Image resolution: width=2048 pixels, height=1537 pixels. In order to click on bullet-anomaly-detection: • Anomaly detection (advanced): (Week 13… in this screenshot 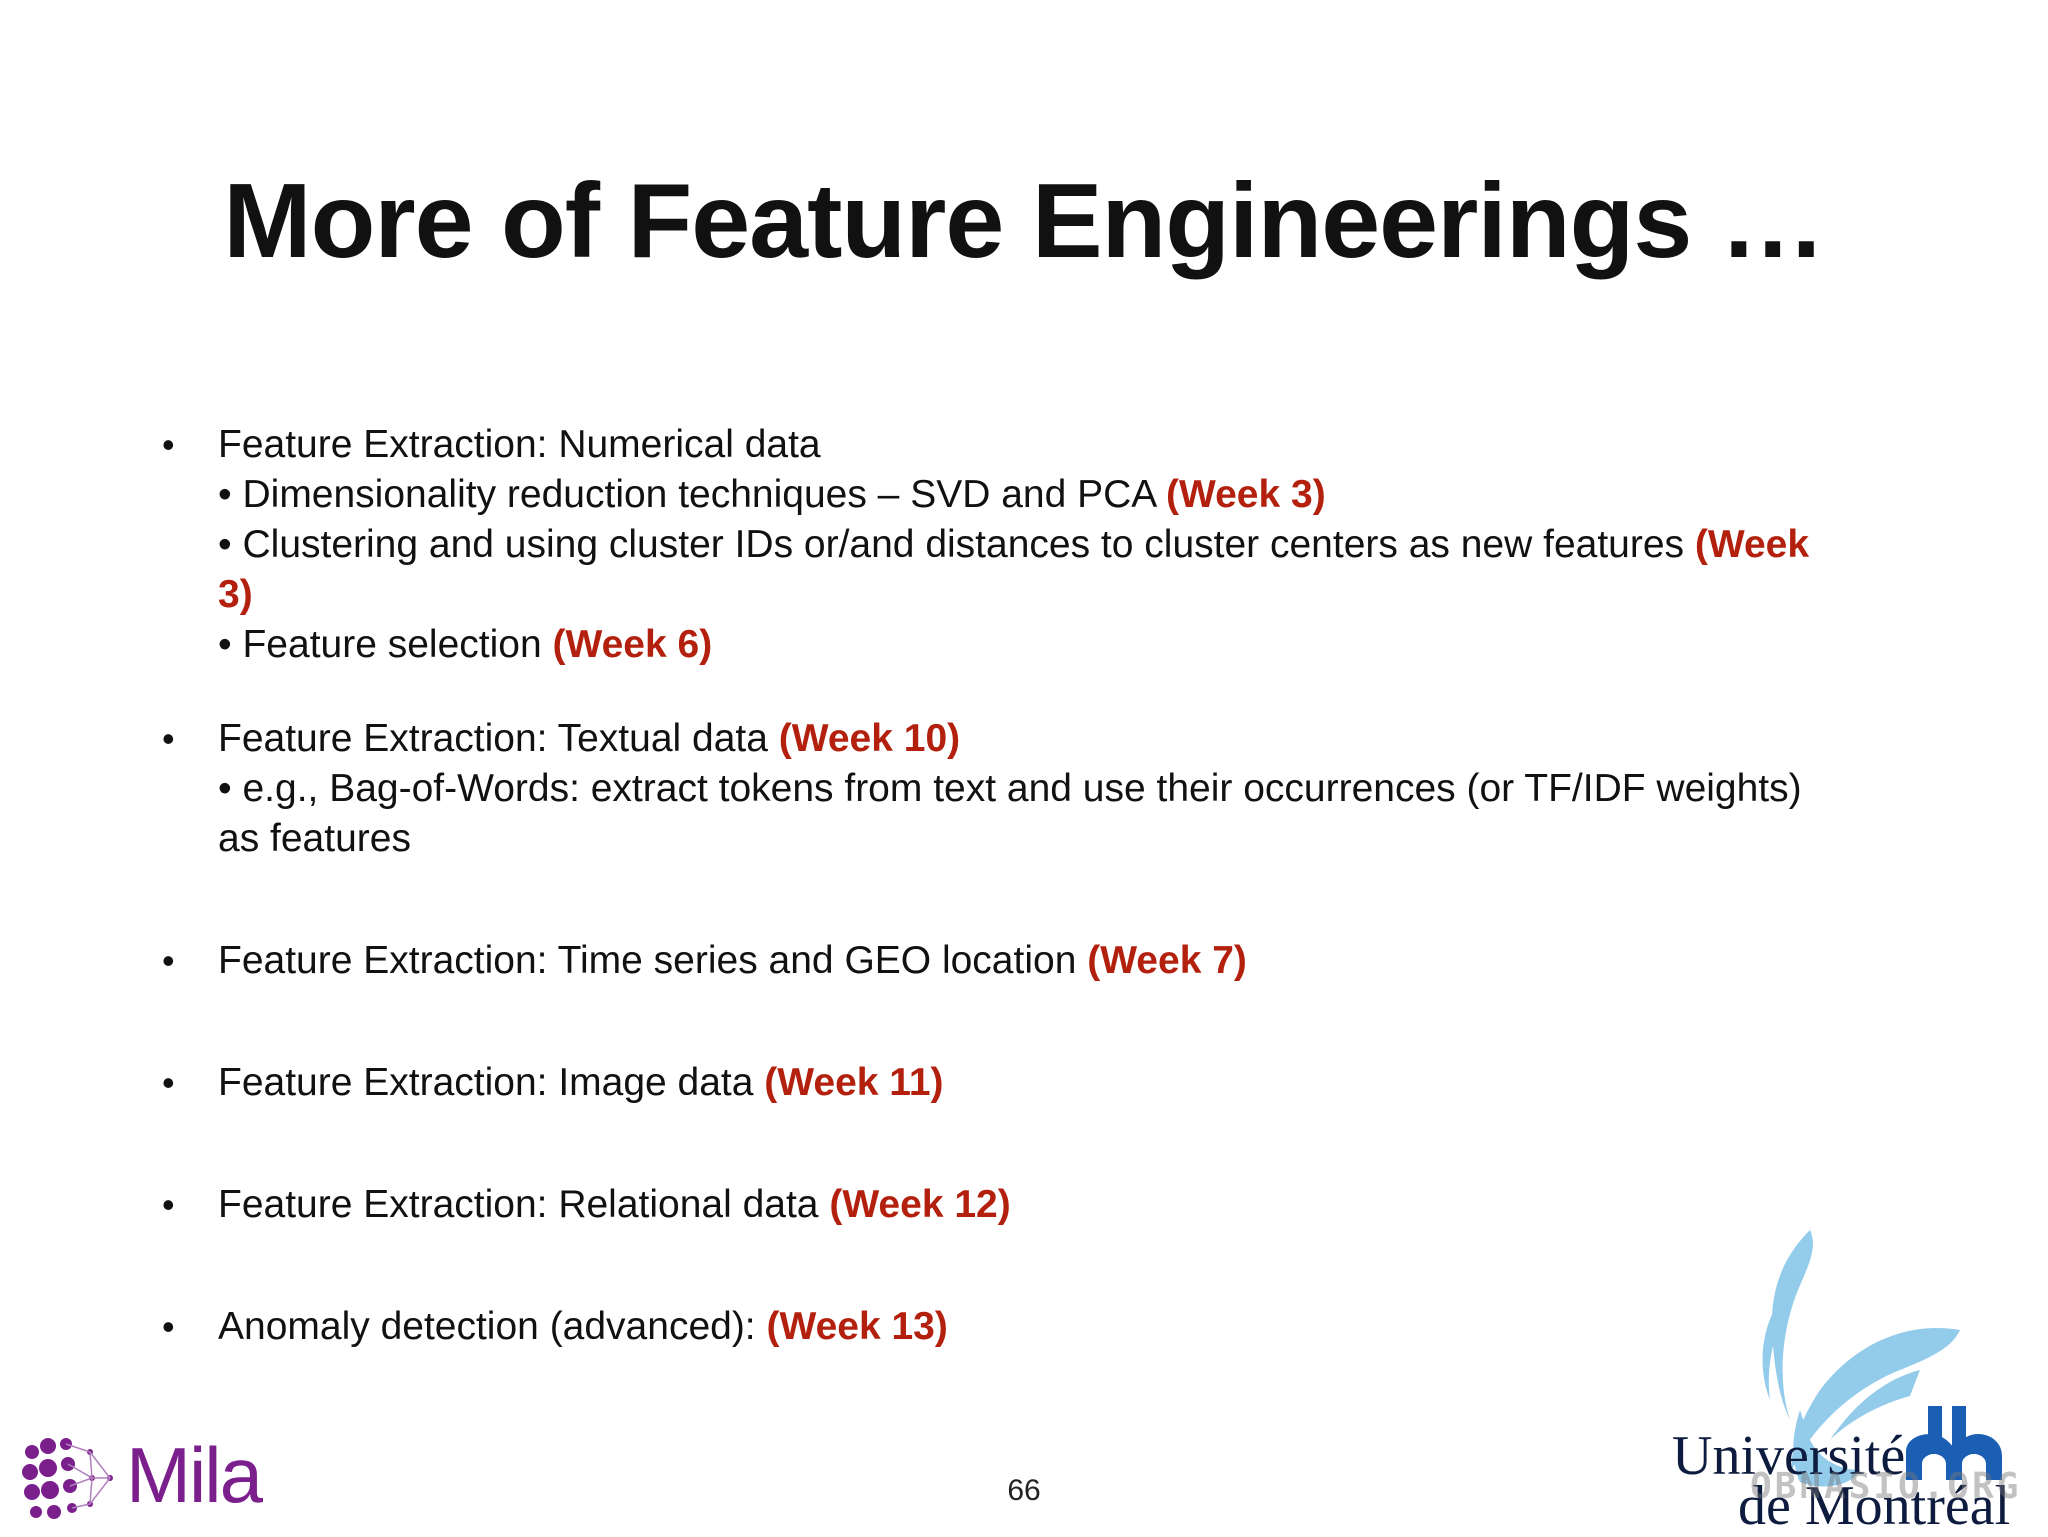, I will do `click(990, 1327)`.